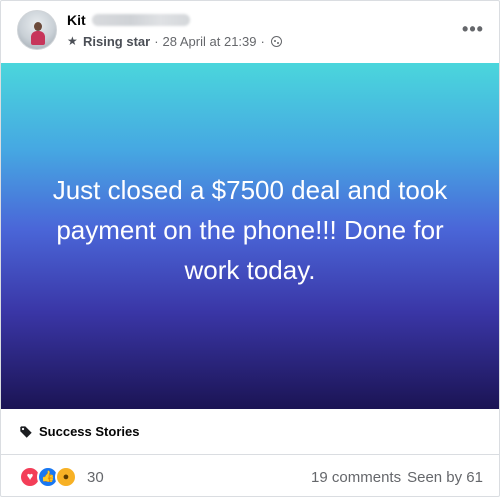 Image resolution: width=502 pixels, height=499 pixels. I want to click on engagement-stats: 19 comments Seen by 61, so click(397, 477).